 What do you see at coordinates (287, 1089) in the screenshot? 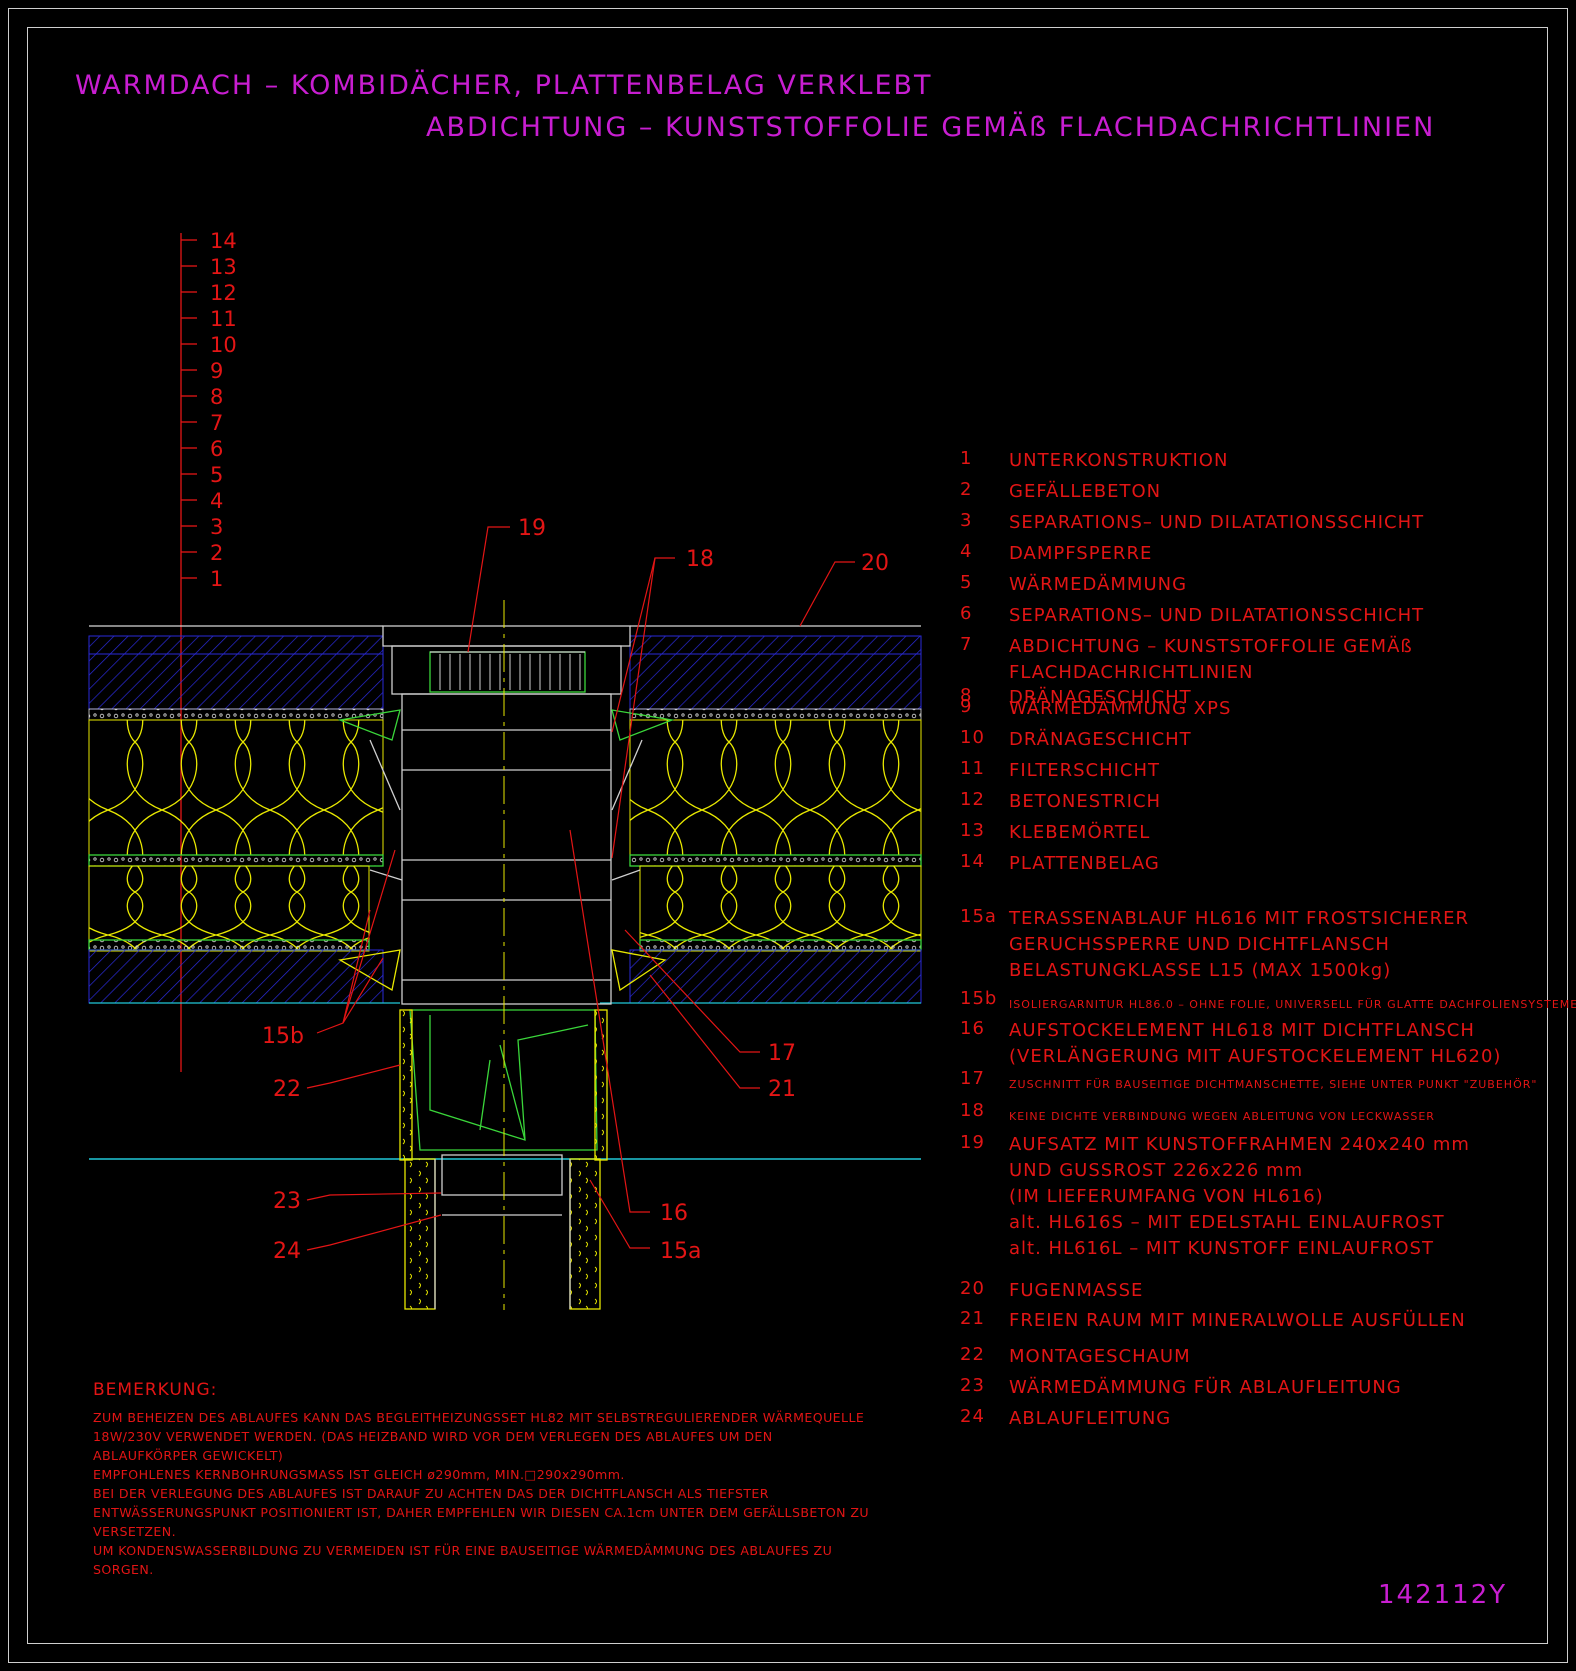
I see `callout-22: 22` at bounding box center [287, 1089].